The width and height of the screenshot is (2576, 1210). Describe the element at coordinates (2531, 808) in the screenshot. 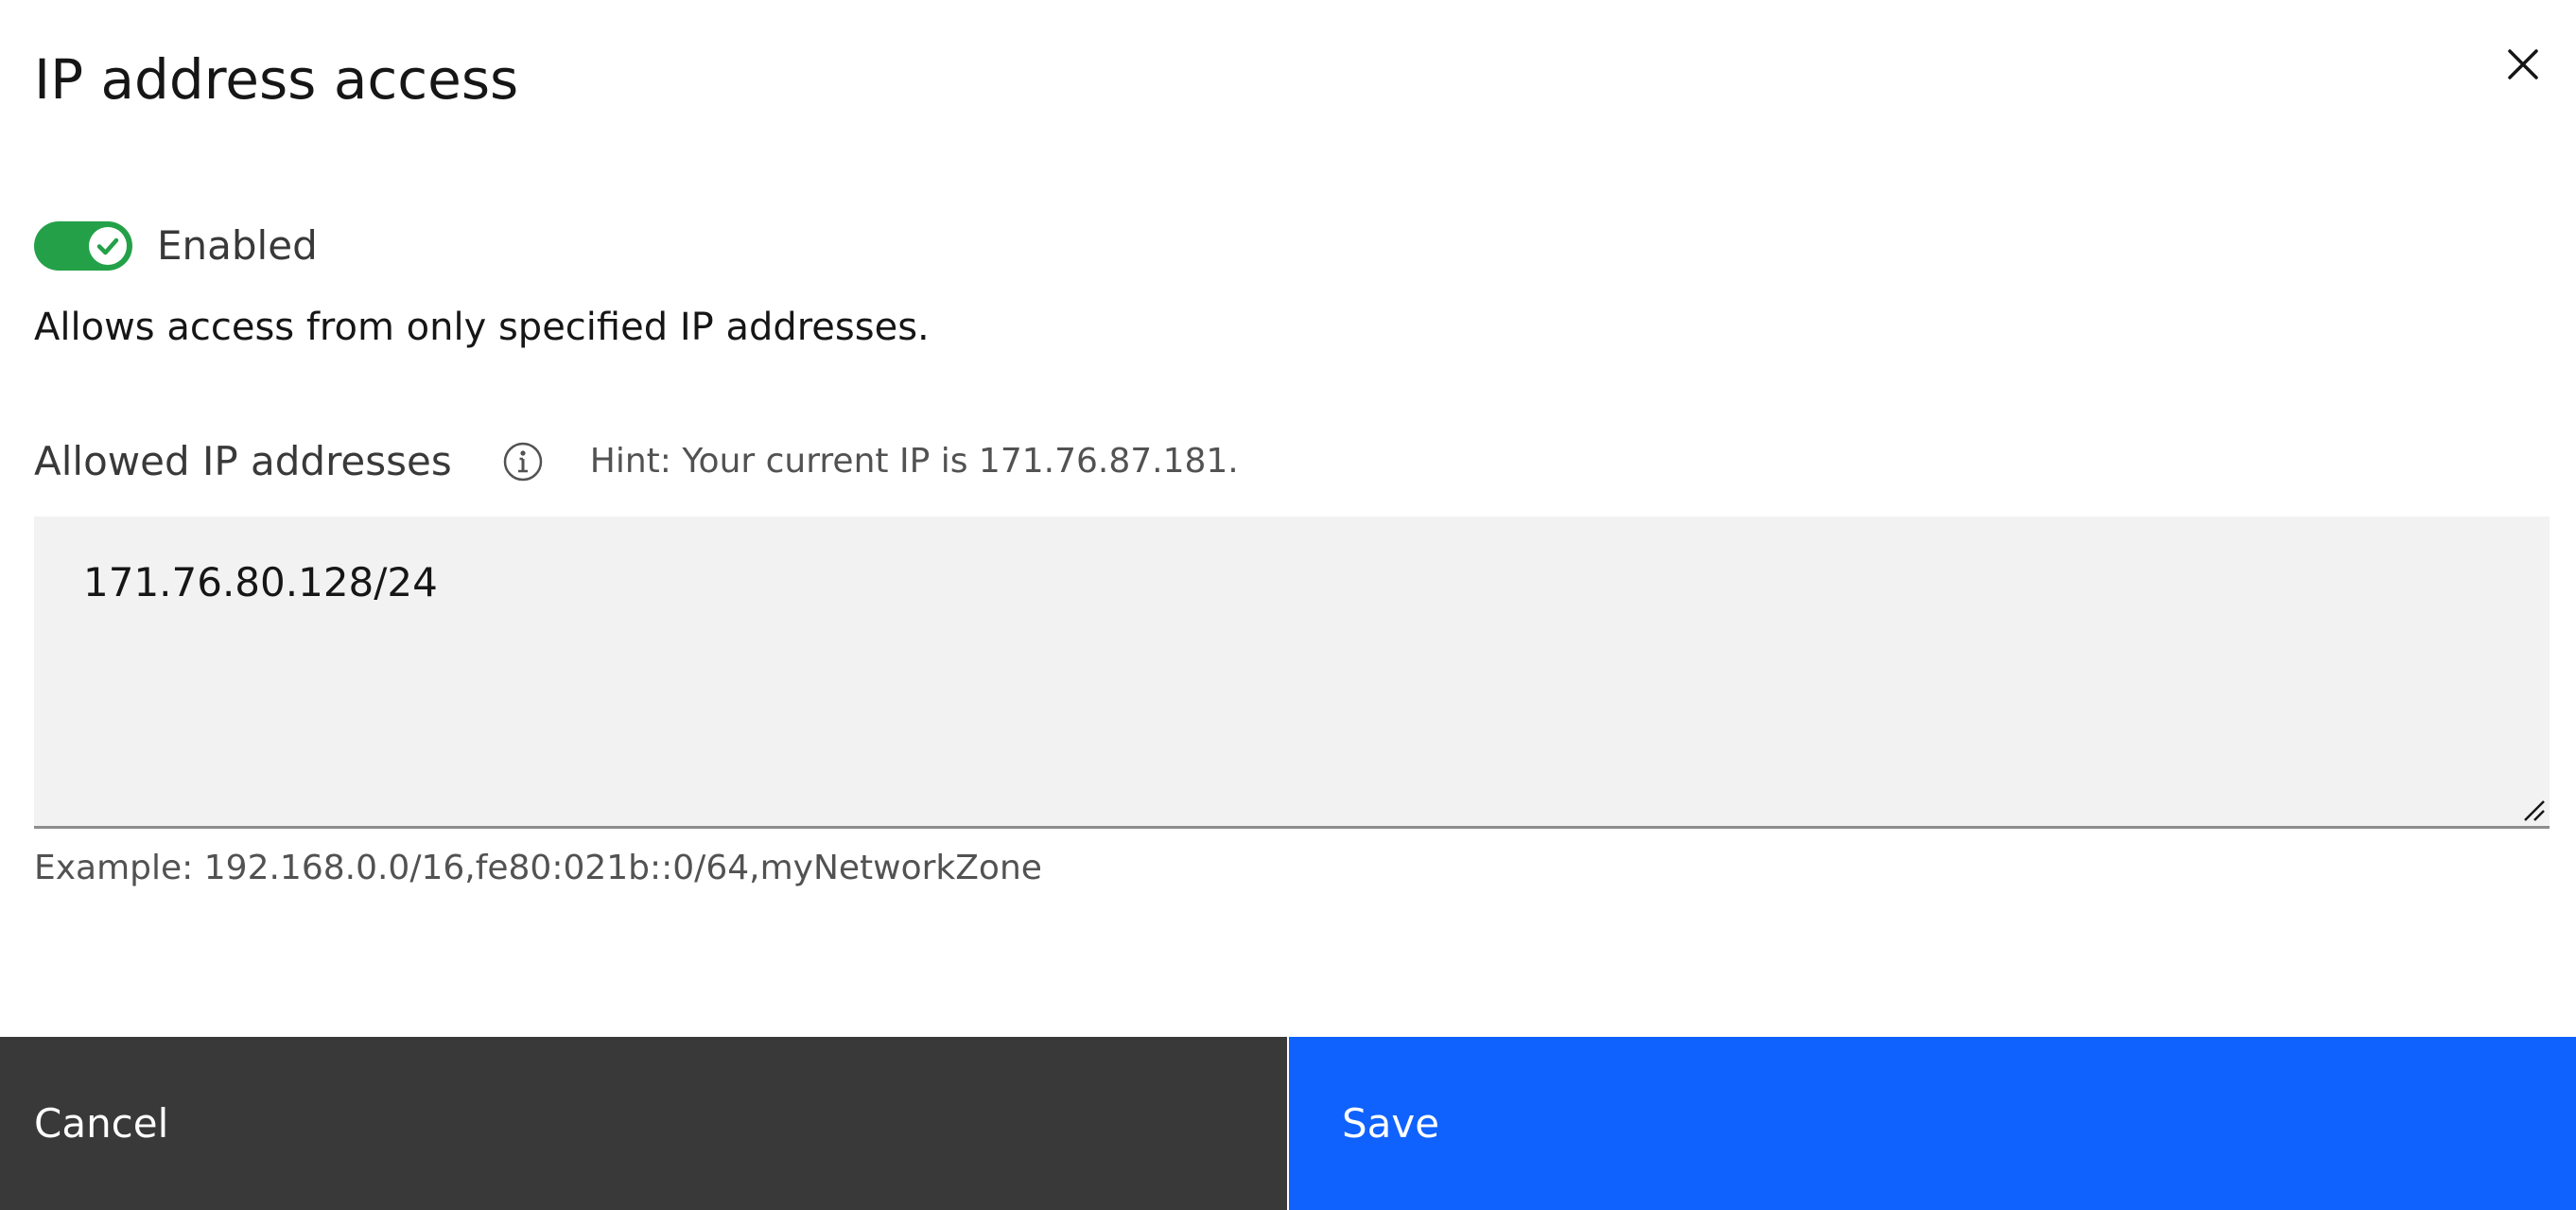

I see `resize-handle-icon` at that location.